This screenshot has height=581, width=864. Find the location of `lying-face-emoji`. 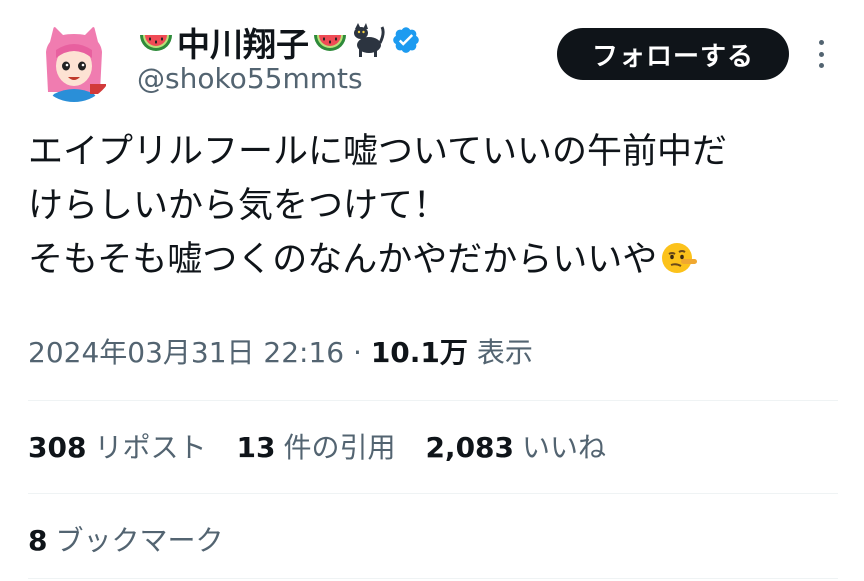

lying-face-emoji is located at coordinates (679, 266).